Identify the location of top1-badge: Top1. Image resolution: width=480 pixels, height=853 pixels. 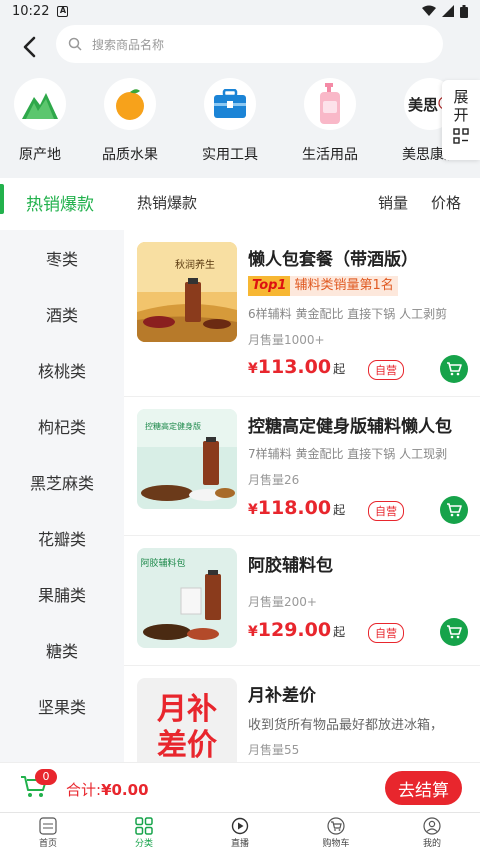
(269, 286).